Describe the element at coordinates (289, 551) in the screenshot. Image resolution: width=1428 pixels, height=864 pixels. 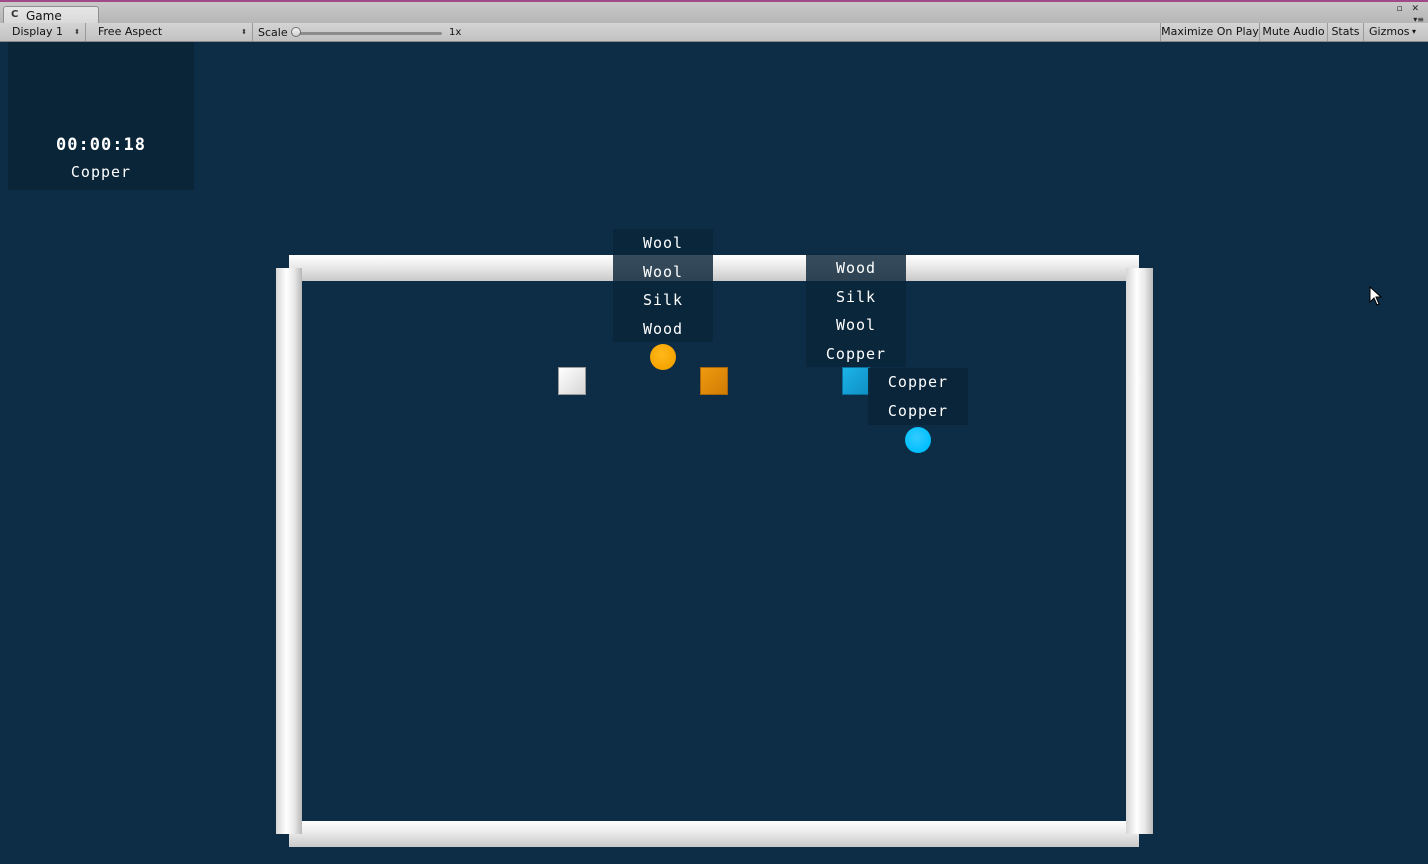
I see `left-wall` at that location.